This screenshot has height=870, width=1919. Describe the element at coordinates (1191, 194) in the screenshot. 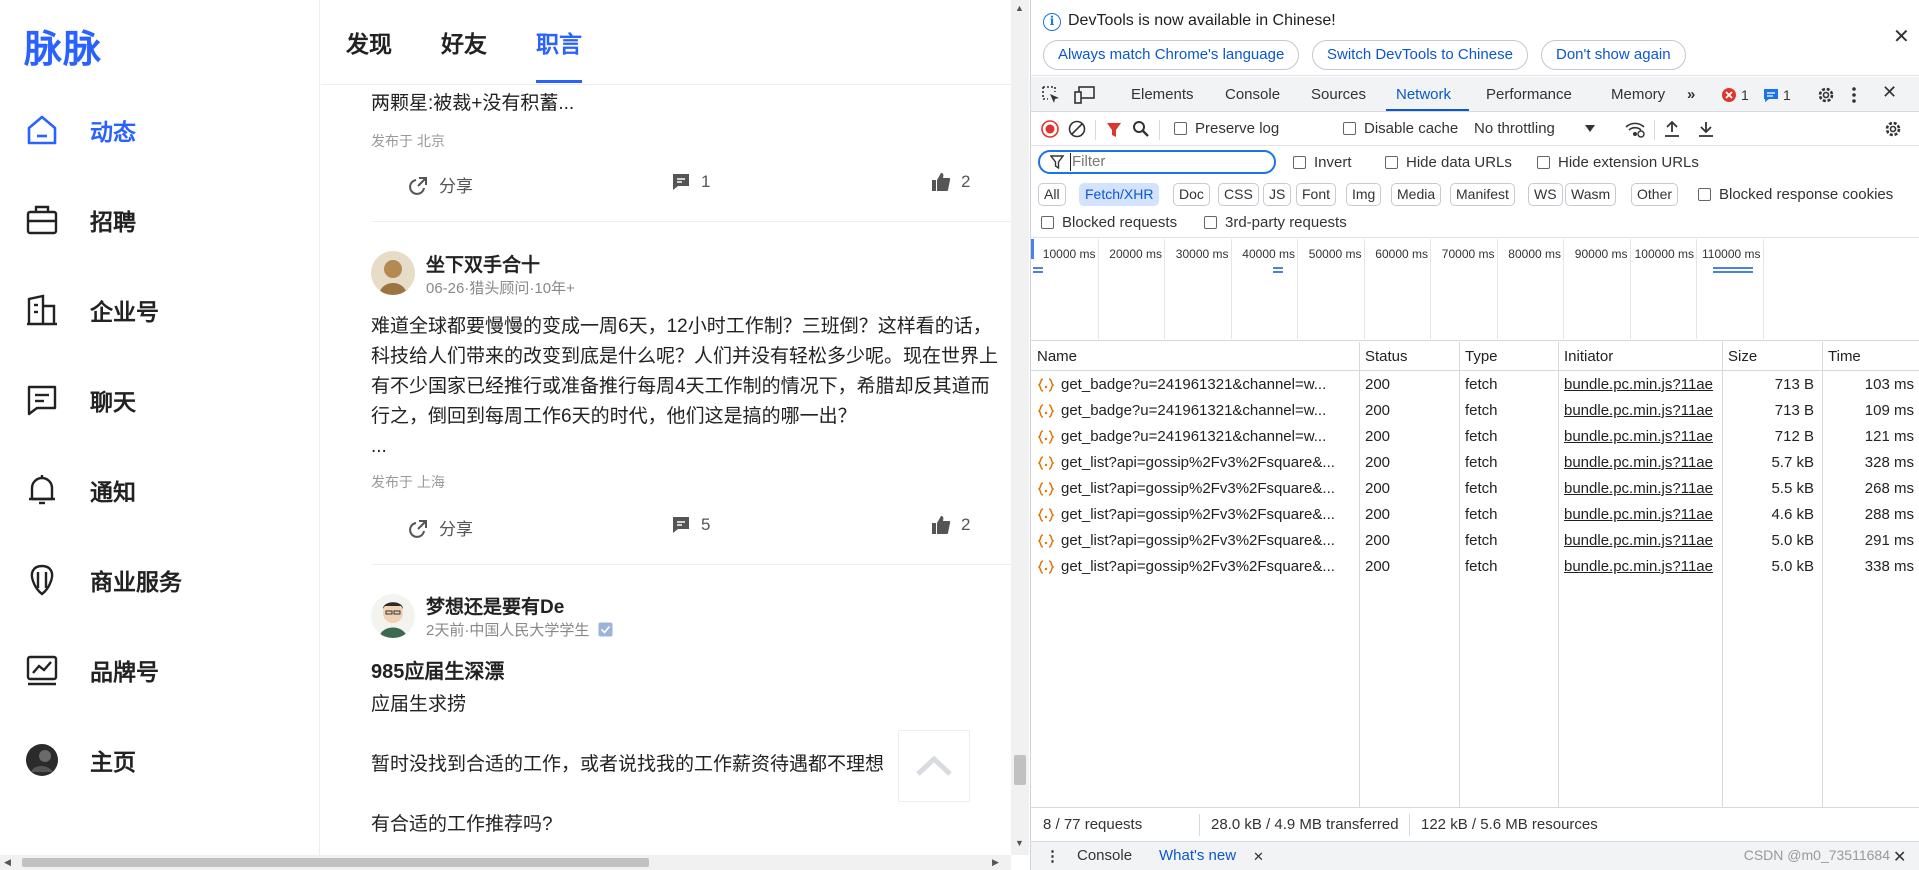

I see `type-chip-doc: Doc` at that location.